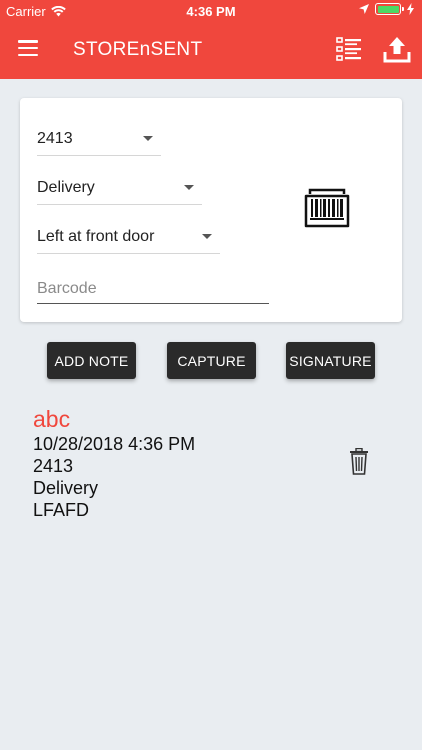 The width and height of the screenshot is (422, 750). What do you see at coordinates (138, 49) in the screenshot?
I see `app-title: STOREnSENT` at bounding box center [138, 49].